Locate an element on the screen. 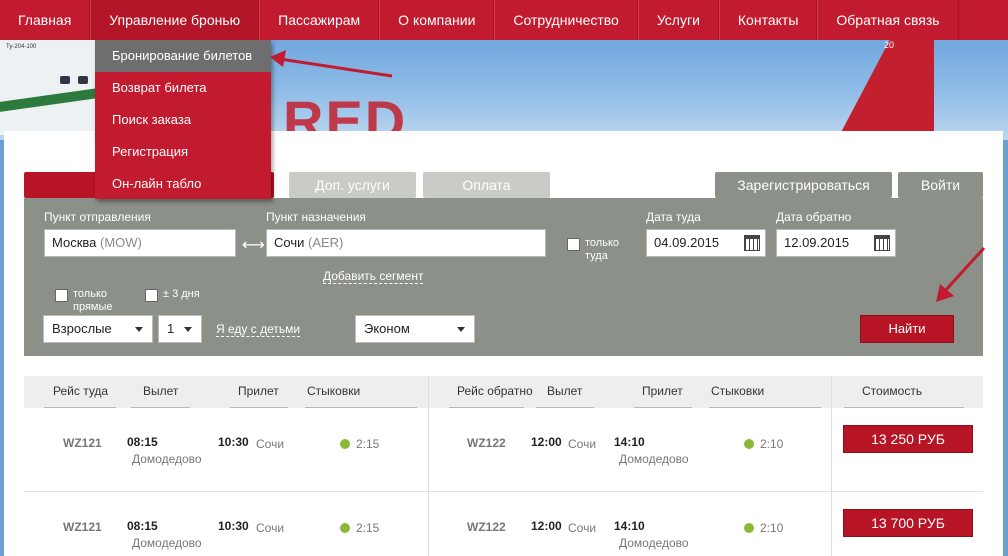 The width and height of the screenshot is (1008, 556). flex-dates-checkbox is located at coordinates (151, 295).